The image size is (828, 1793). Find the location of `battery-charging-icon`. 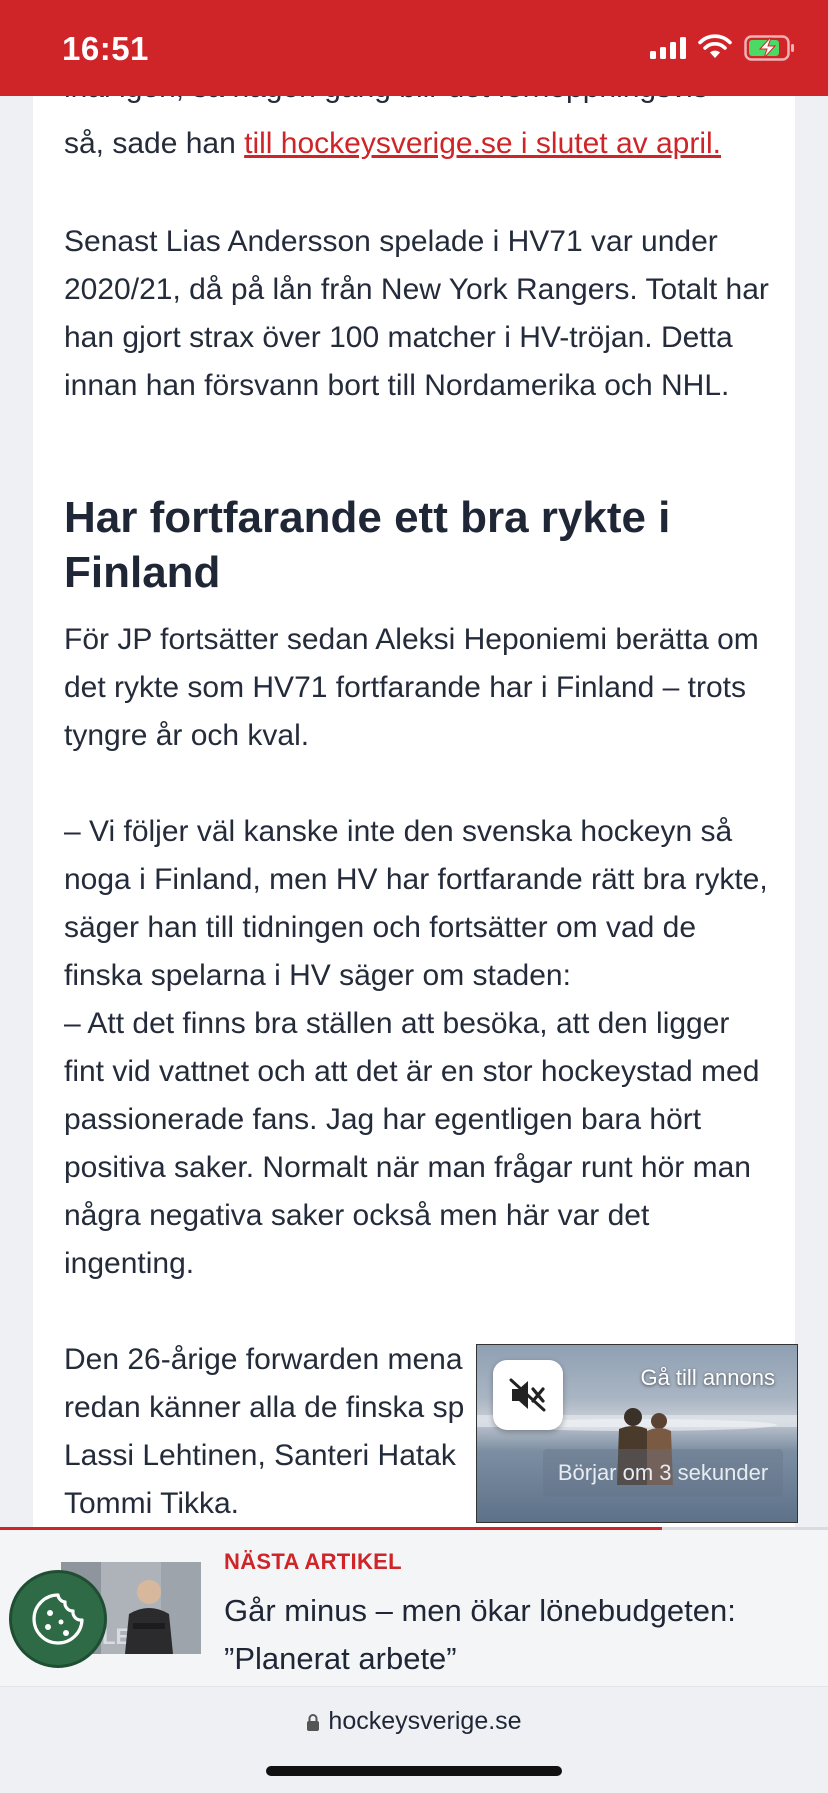

battery-charging-icon is located at coordinates (769, 48).